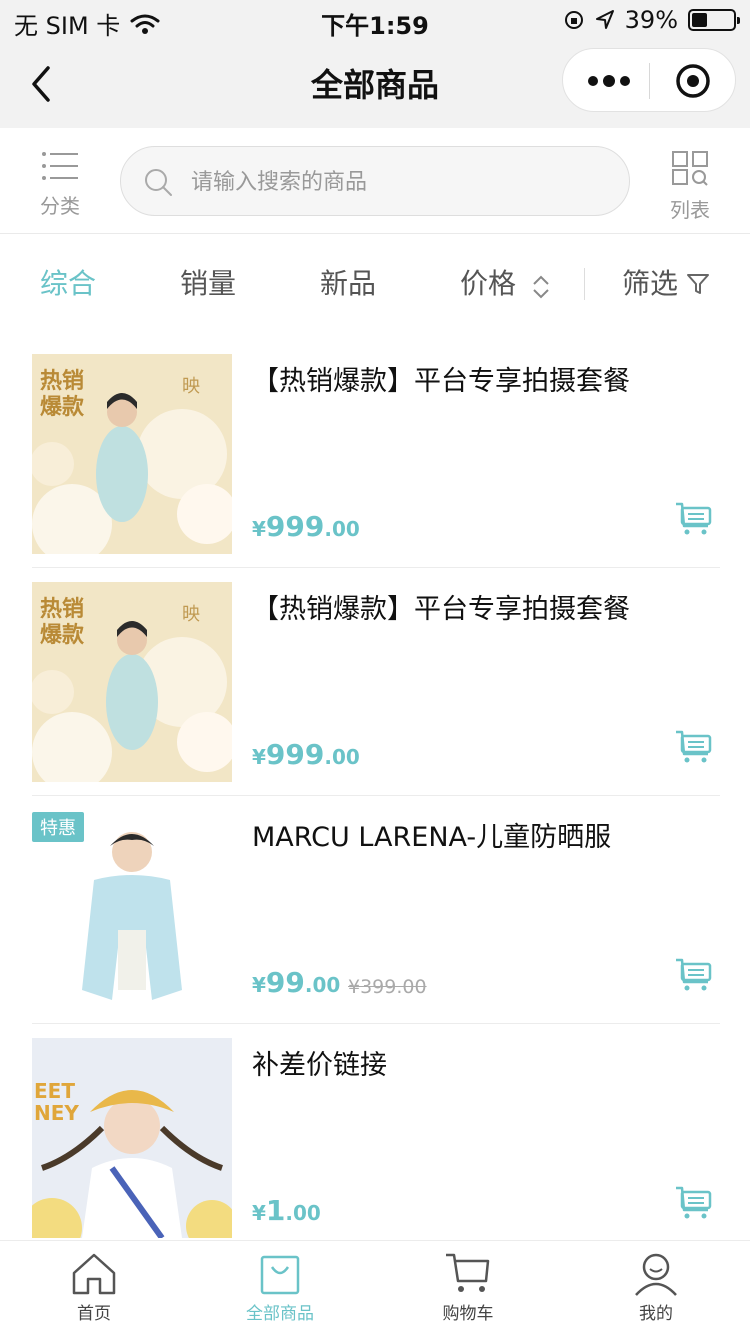 The width and height of the screenshot is (750, 1334). I want to click on image-caption-line-1: 热销, so click(62, 381).